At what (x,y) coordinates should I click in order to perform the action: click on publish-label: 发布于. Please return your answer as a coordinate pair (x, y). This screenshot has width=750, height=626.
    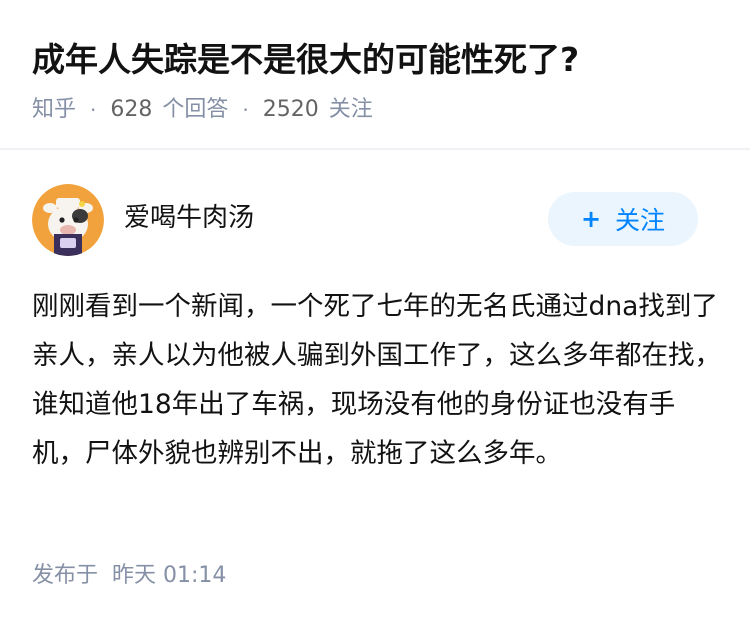
    Looking at the image, I should click on (65, 575).